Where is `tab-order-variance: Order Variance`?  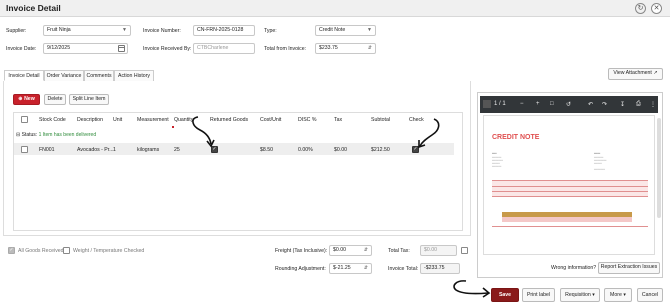 tab-order-variance: Order Variance is located at coordinates (64, 75).